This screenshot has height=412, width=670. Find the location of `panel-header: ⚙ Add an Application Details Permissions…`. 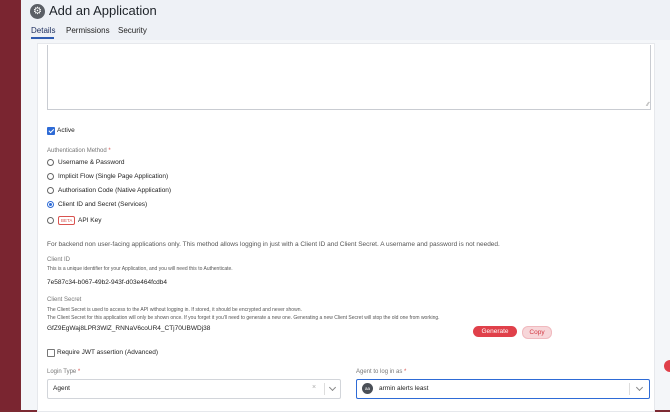

panel-header: ⚙ Add an Application Details Permissions… is located at coordinates (345, 20).